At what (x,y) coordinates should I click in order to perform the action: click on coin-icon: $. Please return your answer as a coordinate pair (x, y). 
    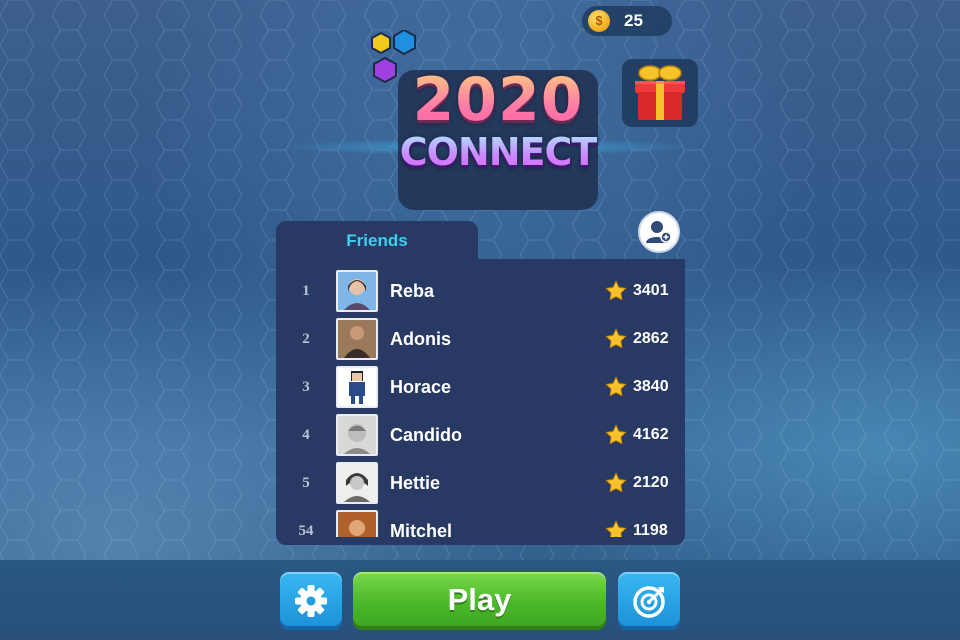
    Looking at the image, I should click on (599, 21).